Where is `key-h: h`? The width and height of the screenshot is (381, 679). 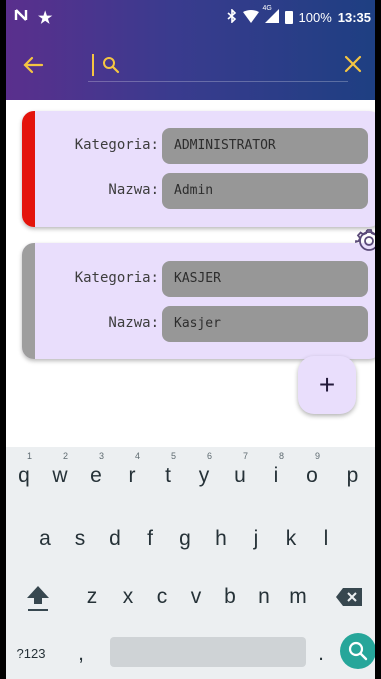 key-h: h is located at coordinates (221, 539).